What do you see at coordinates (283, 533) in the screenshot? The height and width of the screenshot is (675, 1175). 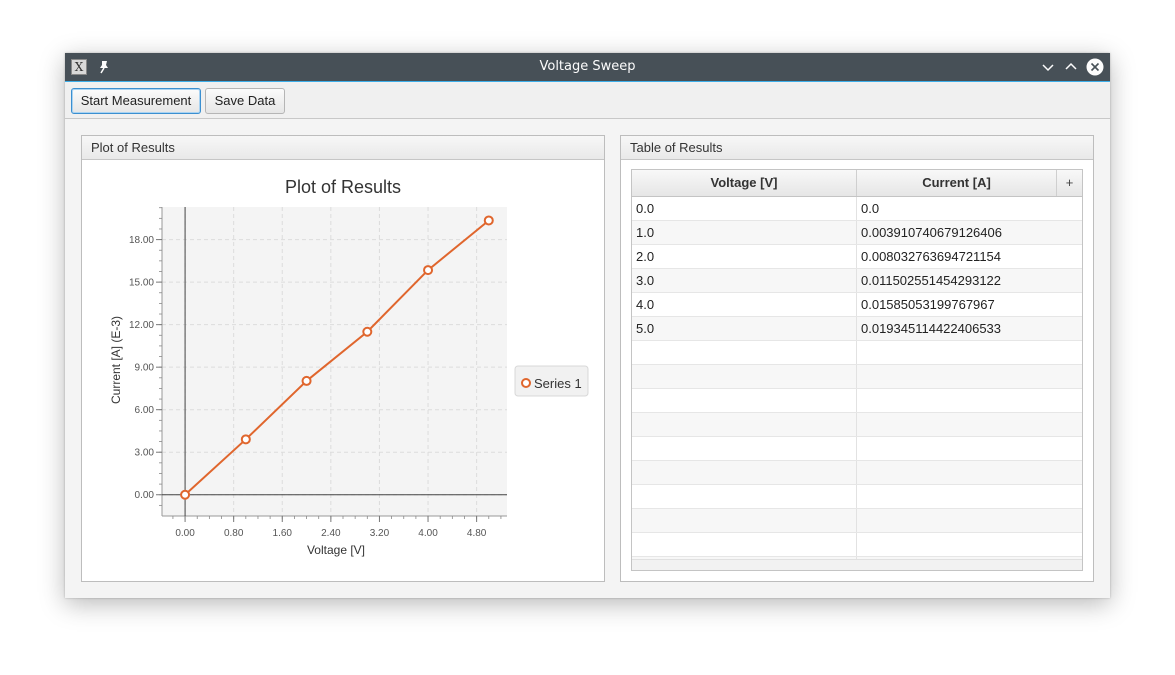 I see `x-tick-label: 1.60` at bounding box center [283, 533].